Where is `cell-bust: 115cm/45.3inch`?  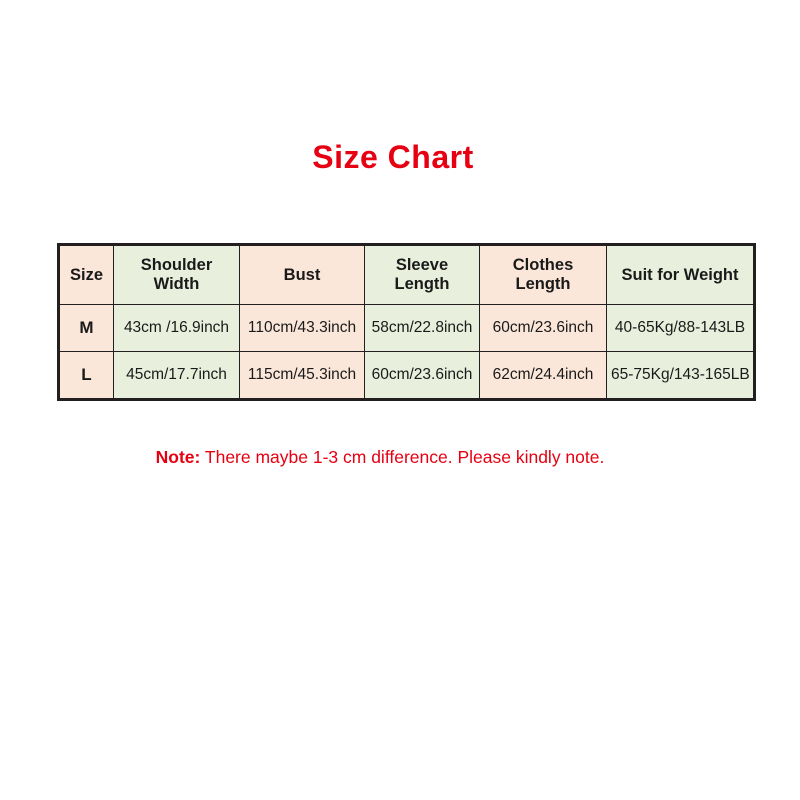
cell-bust: 115cm/45.3inch is located at coordinates (302, 375).